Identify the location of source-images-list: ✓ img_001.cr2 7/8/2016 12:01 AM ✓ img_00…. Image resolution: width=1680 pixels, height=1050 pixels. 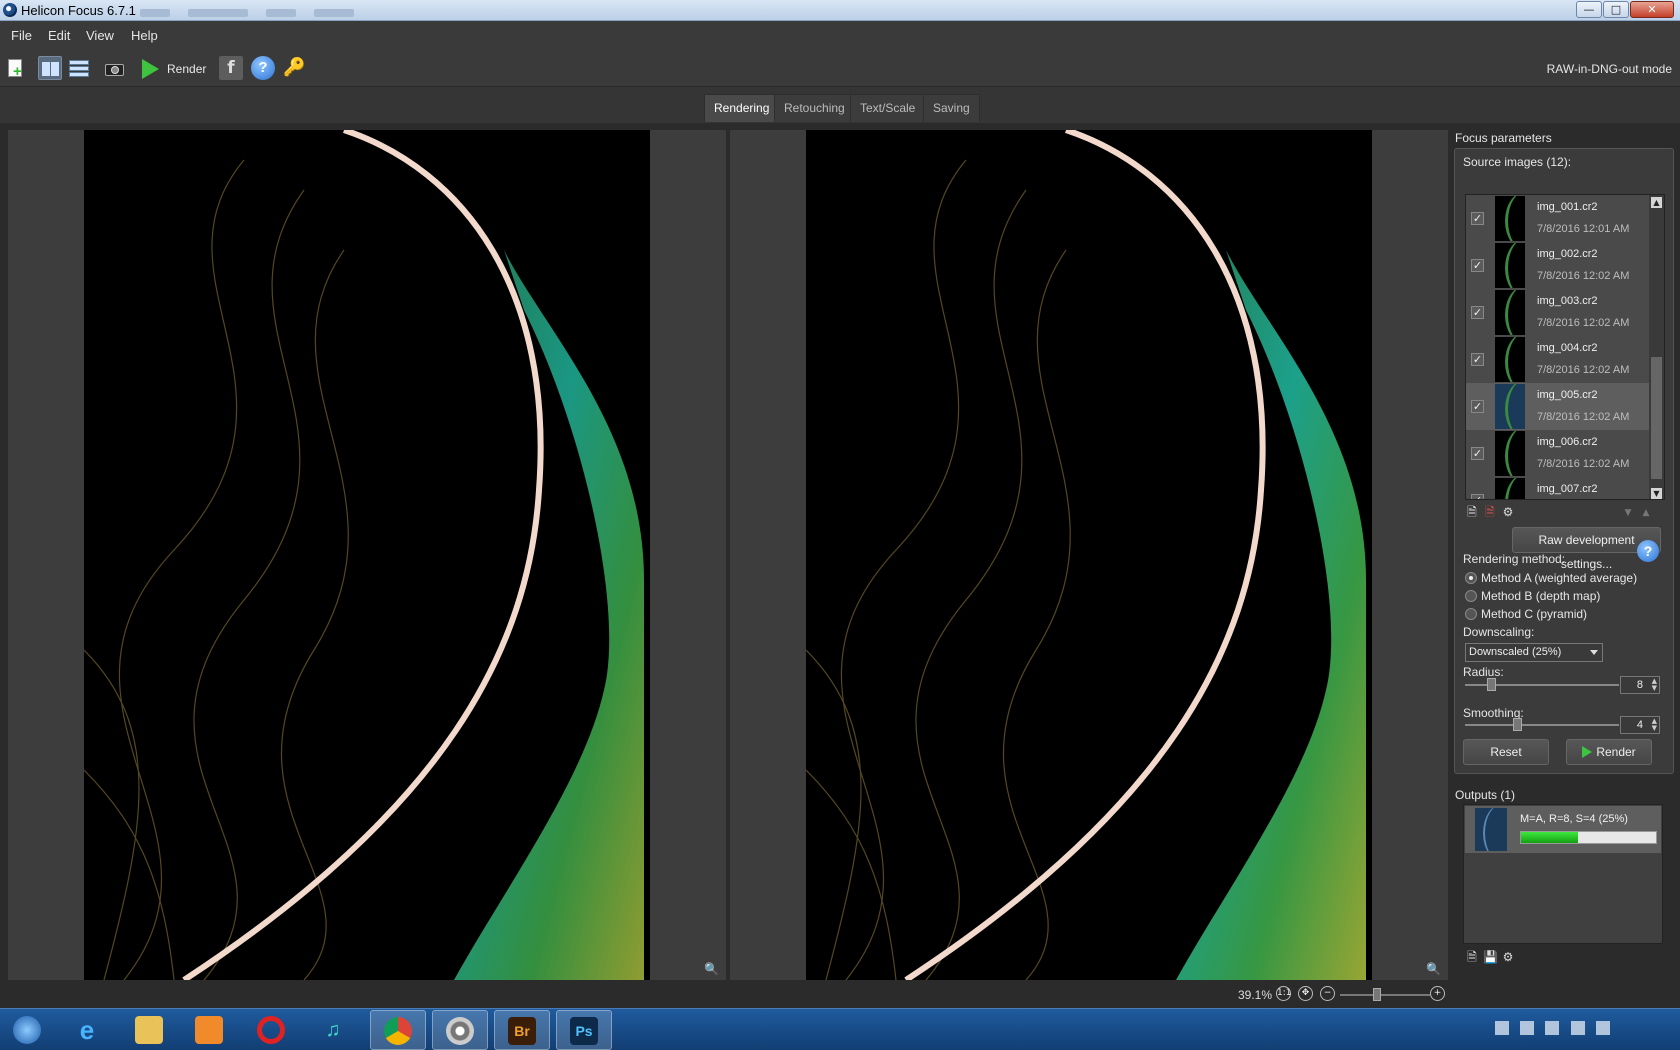
(1565, 347).